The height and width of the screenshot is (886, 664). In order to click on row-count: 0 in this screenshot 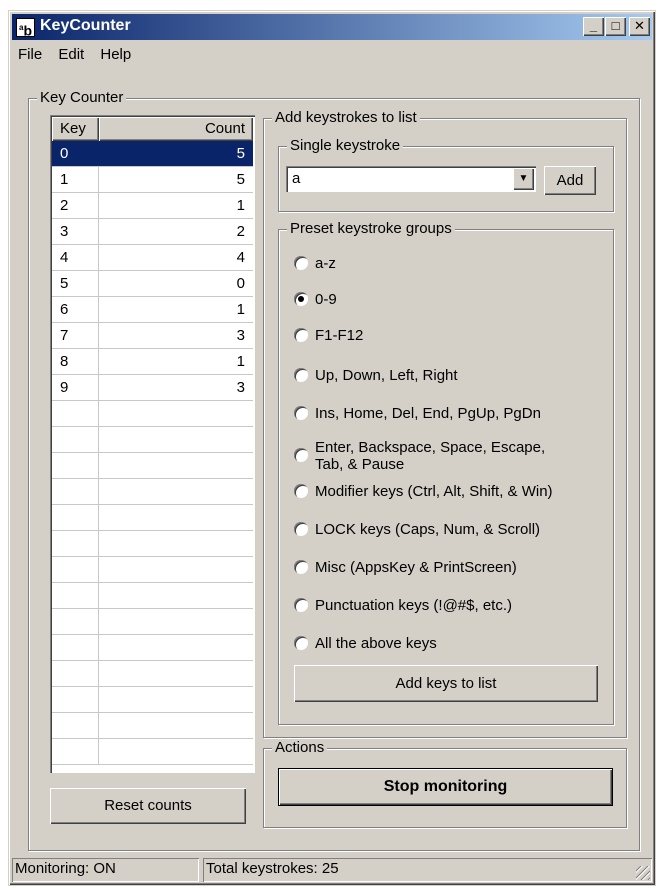, I will do `click(240, 283)`.